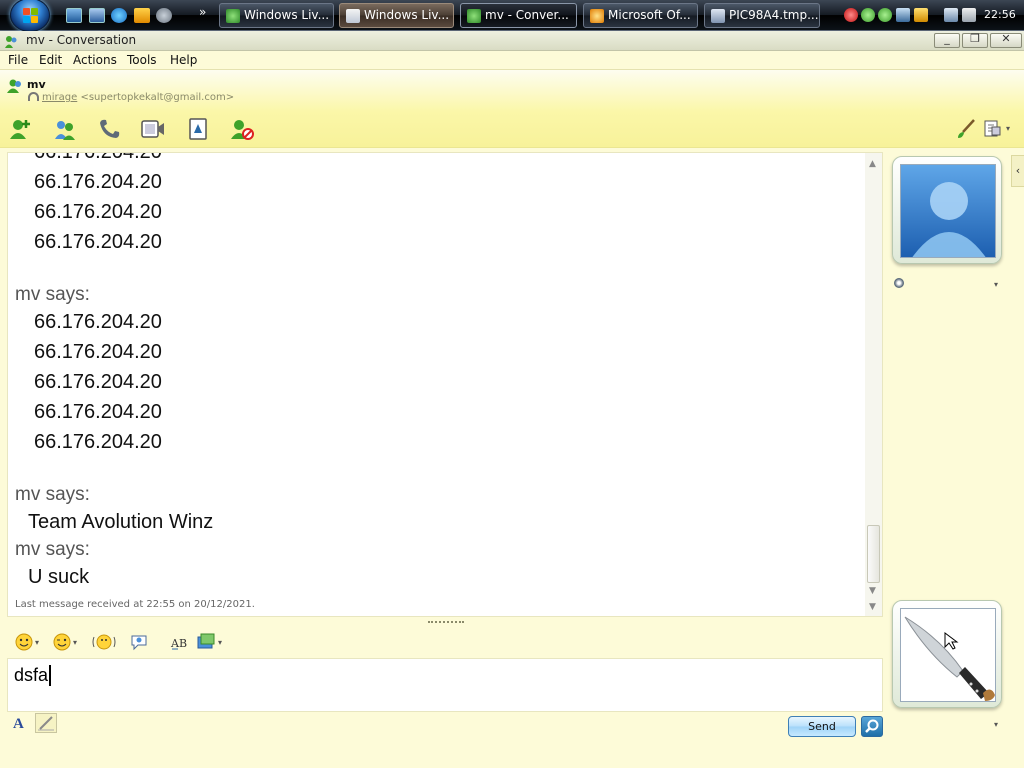 The width and height of the screenshot is (1024, 768). I want to click on scroll-end-icon: ▼, so click(872, 607).